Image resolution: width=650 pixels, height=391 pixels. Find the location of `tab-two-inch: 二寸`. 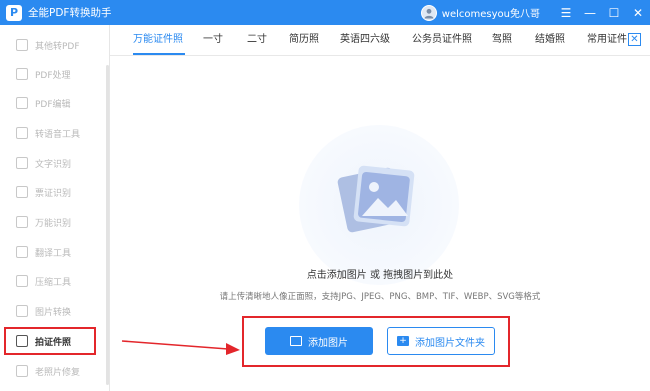

tab-two-inch: 二寸 is located at coordinates (257, 40).